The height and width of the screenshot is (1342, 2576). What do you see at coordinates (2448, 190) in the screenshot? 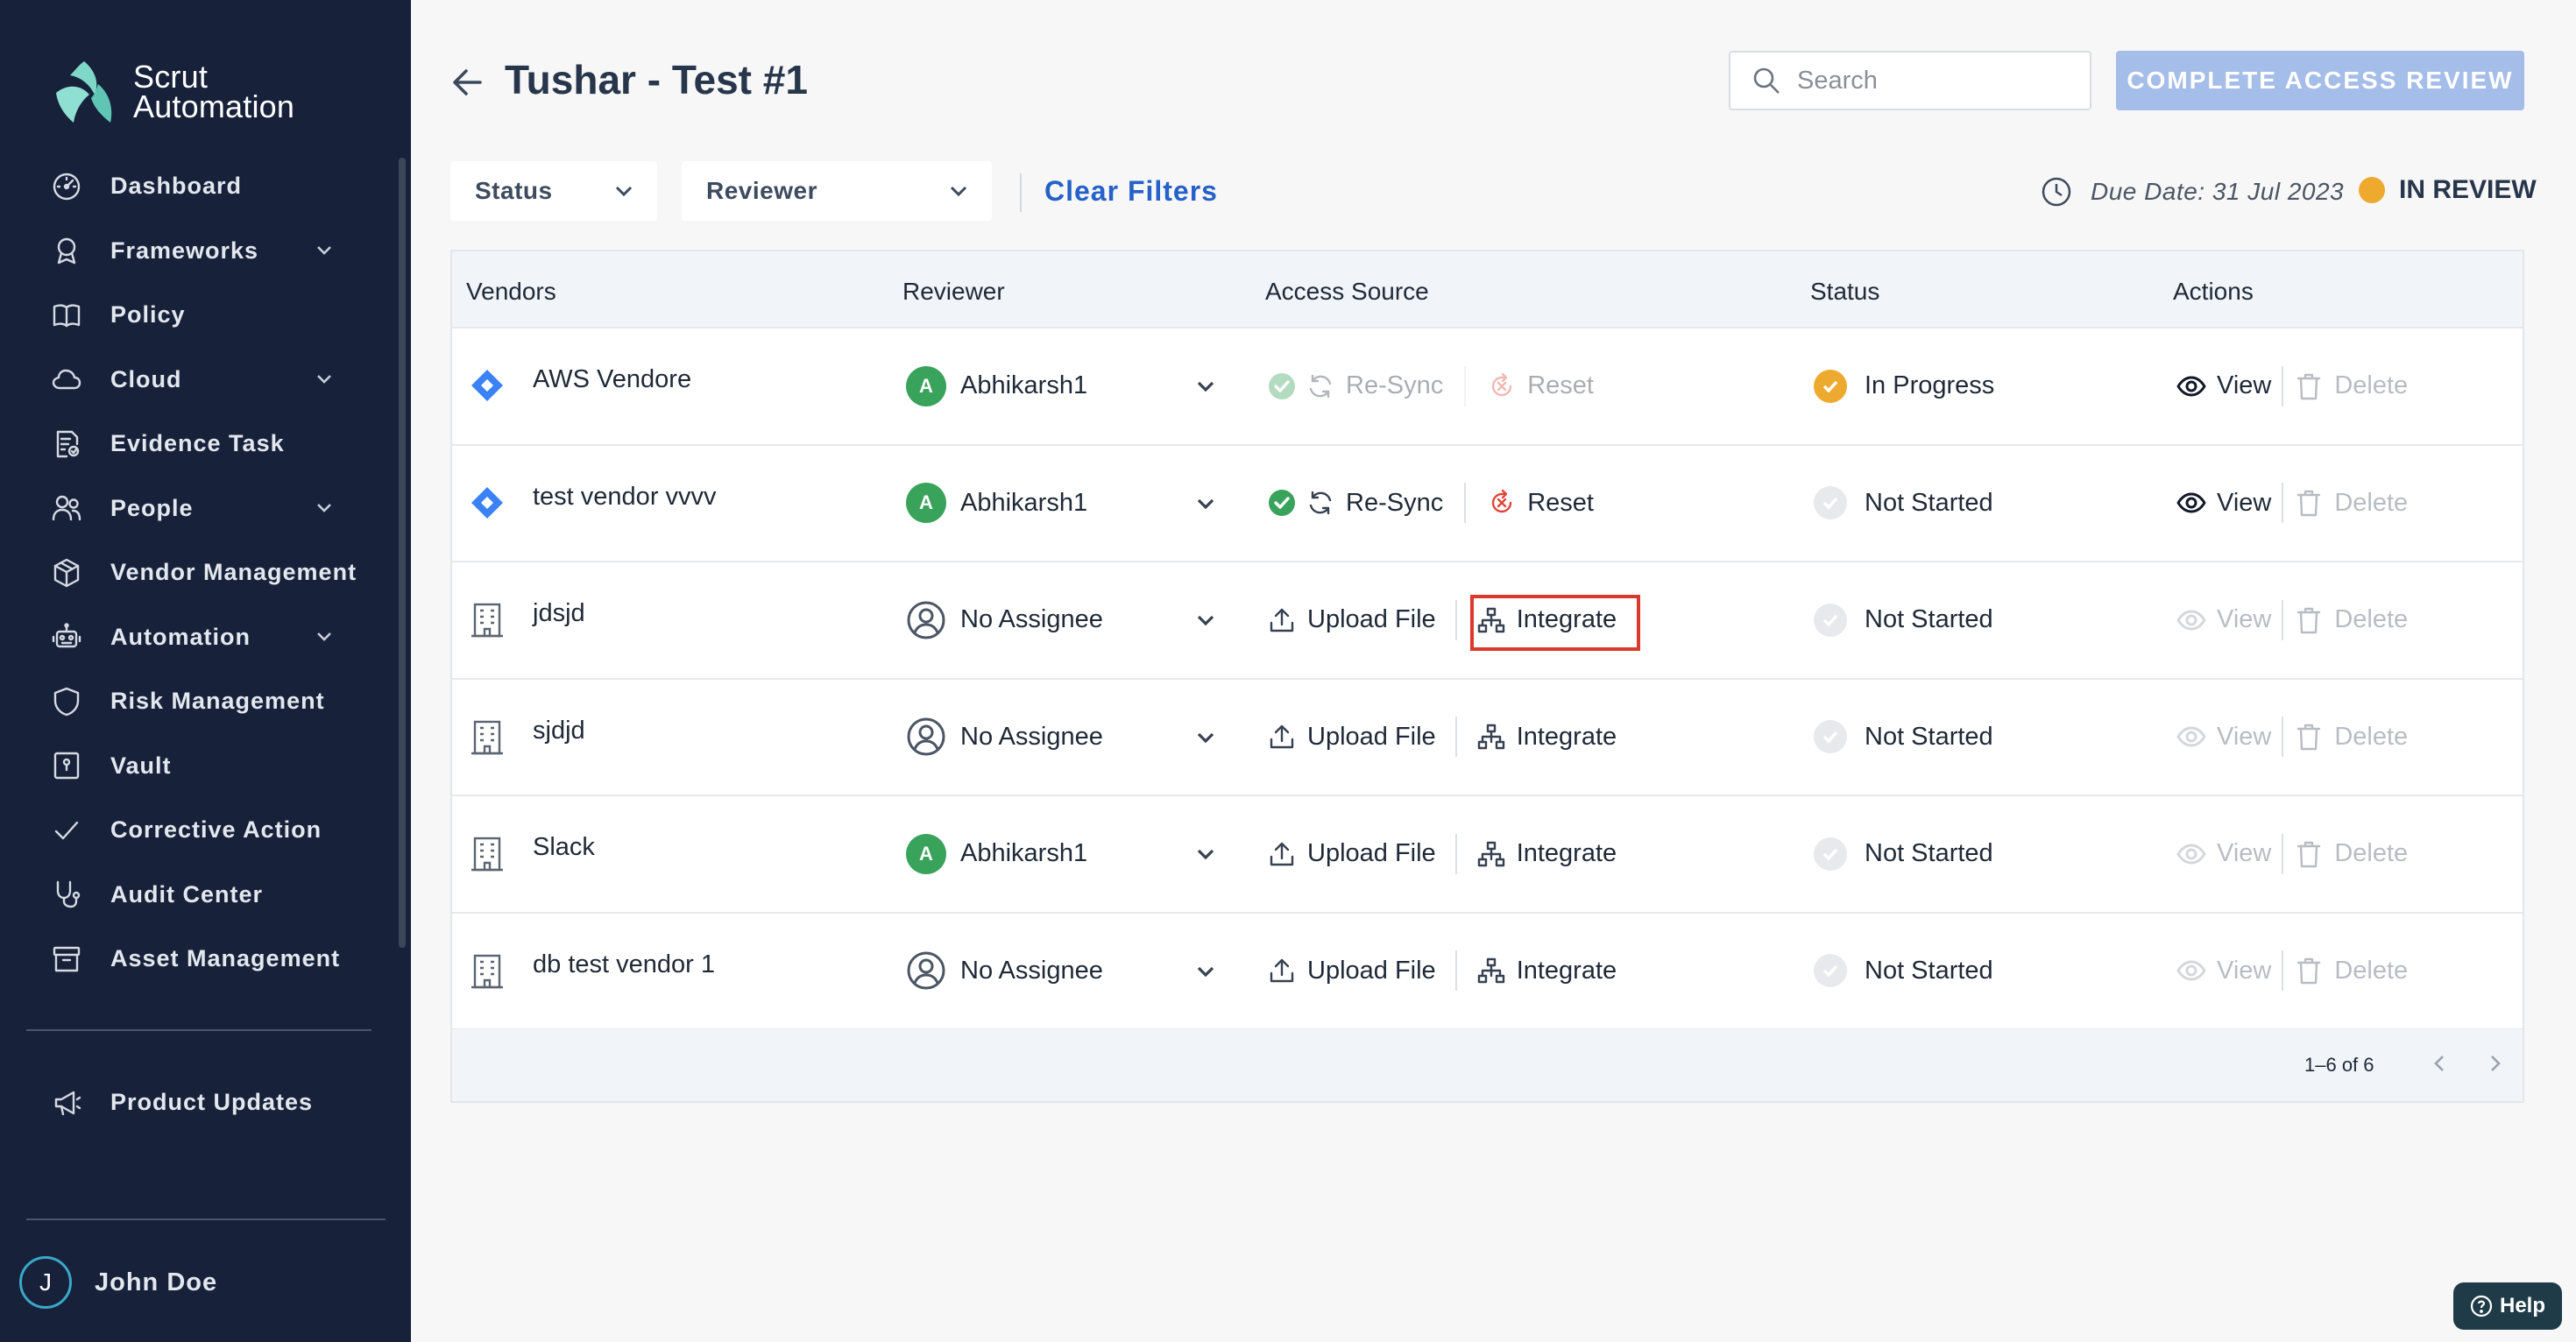
I see `review-status-badge: IN REVIEW` at bounding box center [2448, 190].